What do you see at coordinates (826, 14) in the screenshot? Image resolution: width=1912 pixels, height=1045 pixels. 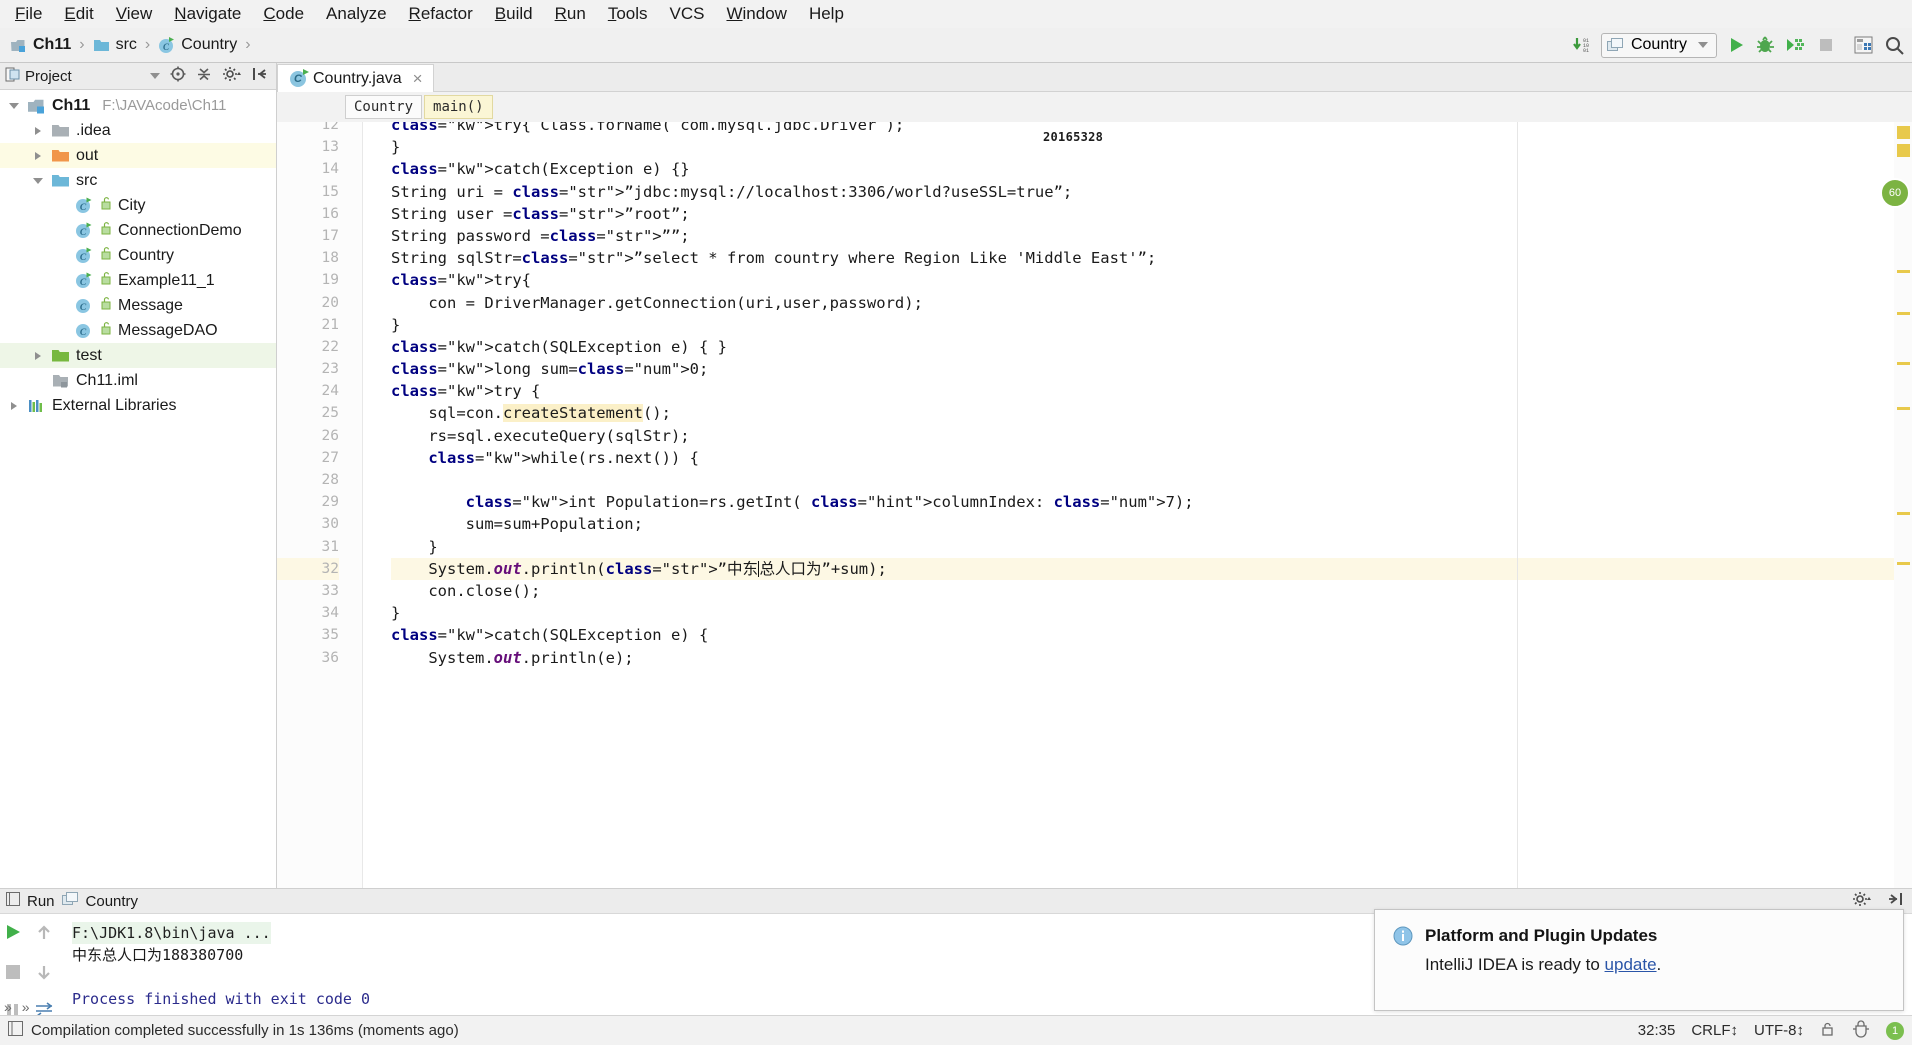 I see `menu-item-help: Help` at bounding box center [826, 14].